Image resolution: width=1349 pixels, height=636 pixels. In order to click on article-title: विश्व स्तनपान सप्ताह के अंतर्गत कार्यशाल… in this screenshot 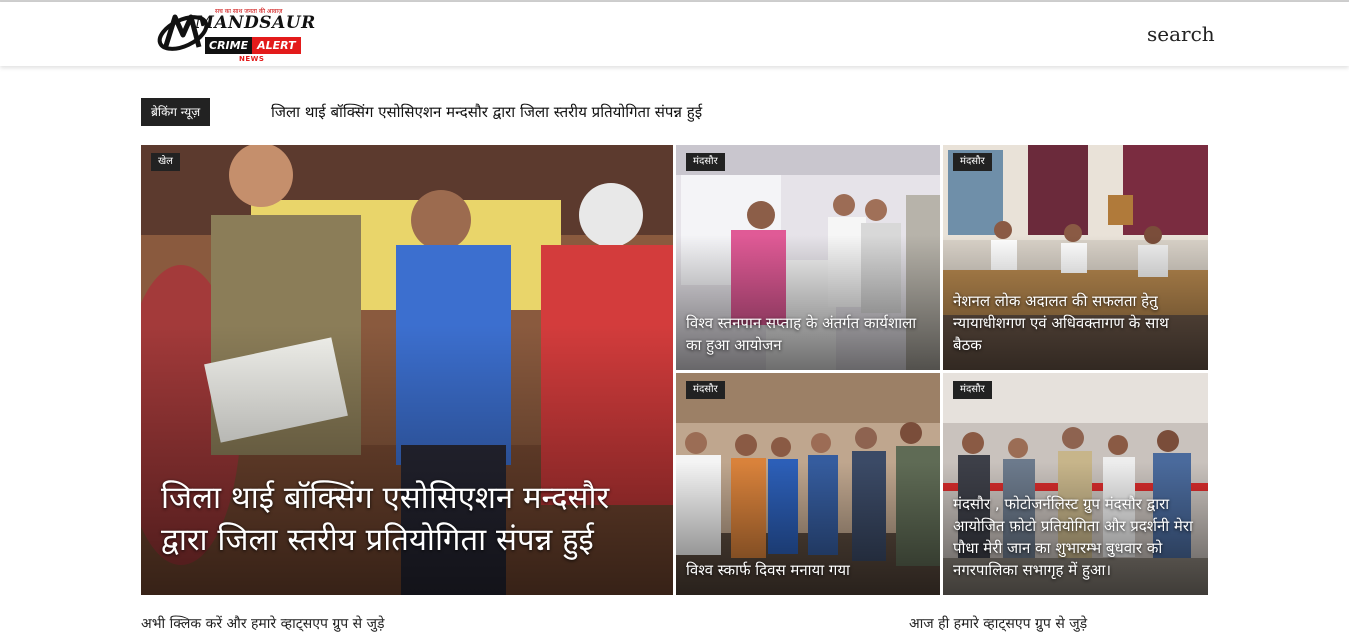, I will do `click(808, 334)`.